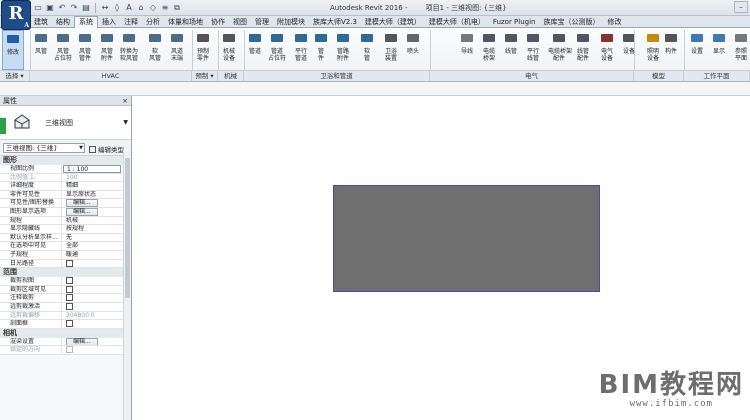 This screenshot has height=420, width=750. What do you see at coordinates (15, 75) in the screenshot?
I see `ribbon-panel-label-0: 选择 ▾` at bounding box center [15, 75].